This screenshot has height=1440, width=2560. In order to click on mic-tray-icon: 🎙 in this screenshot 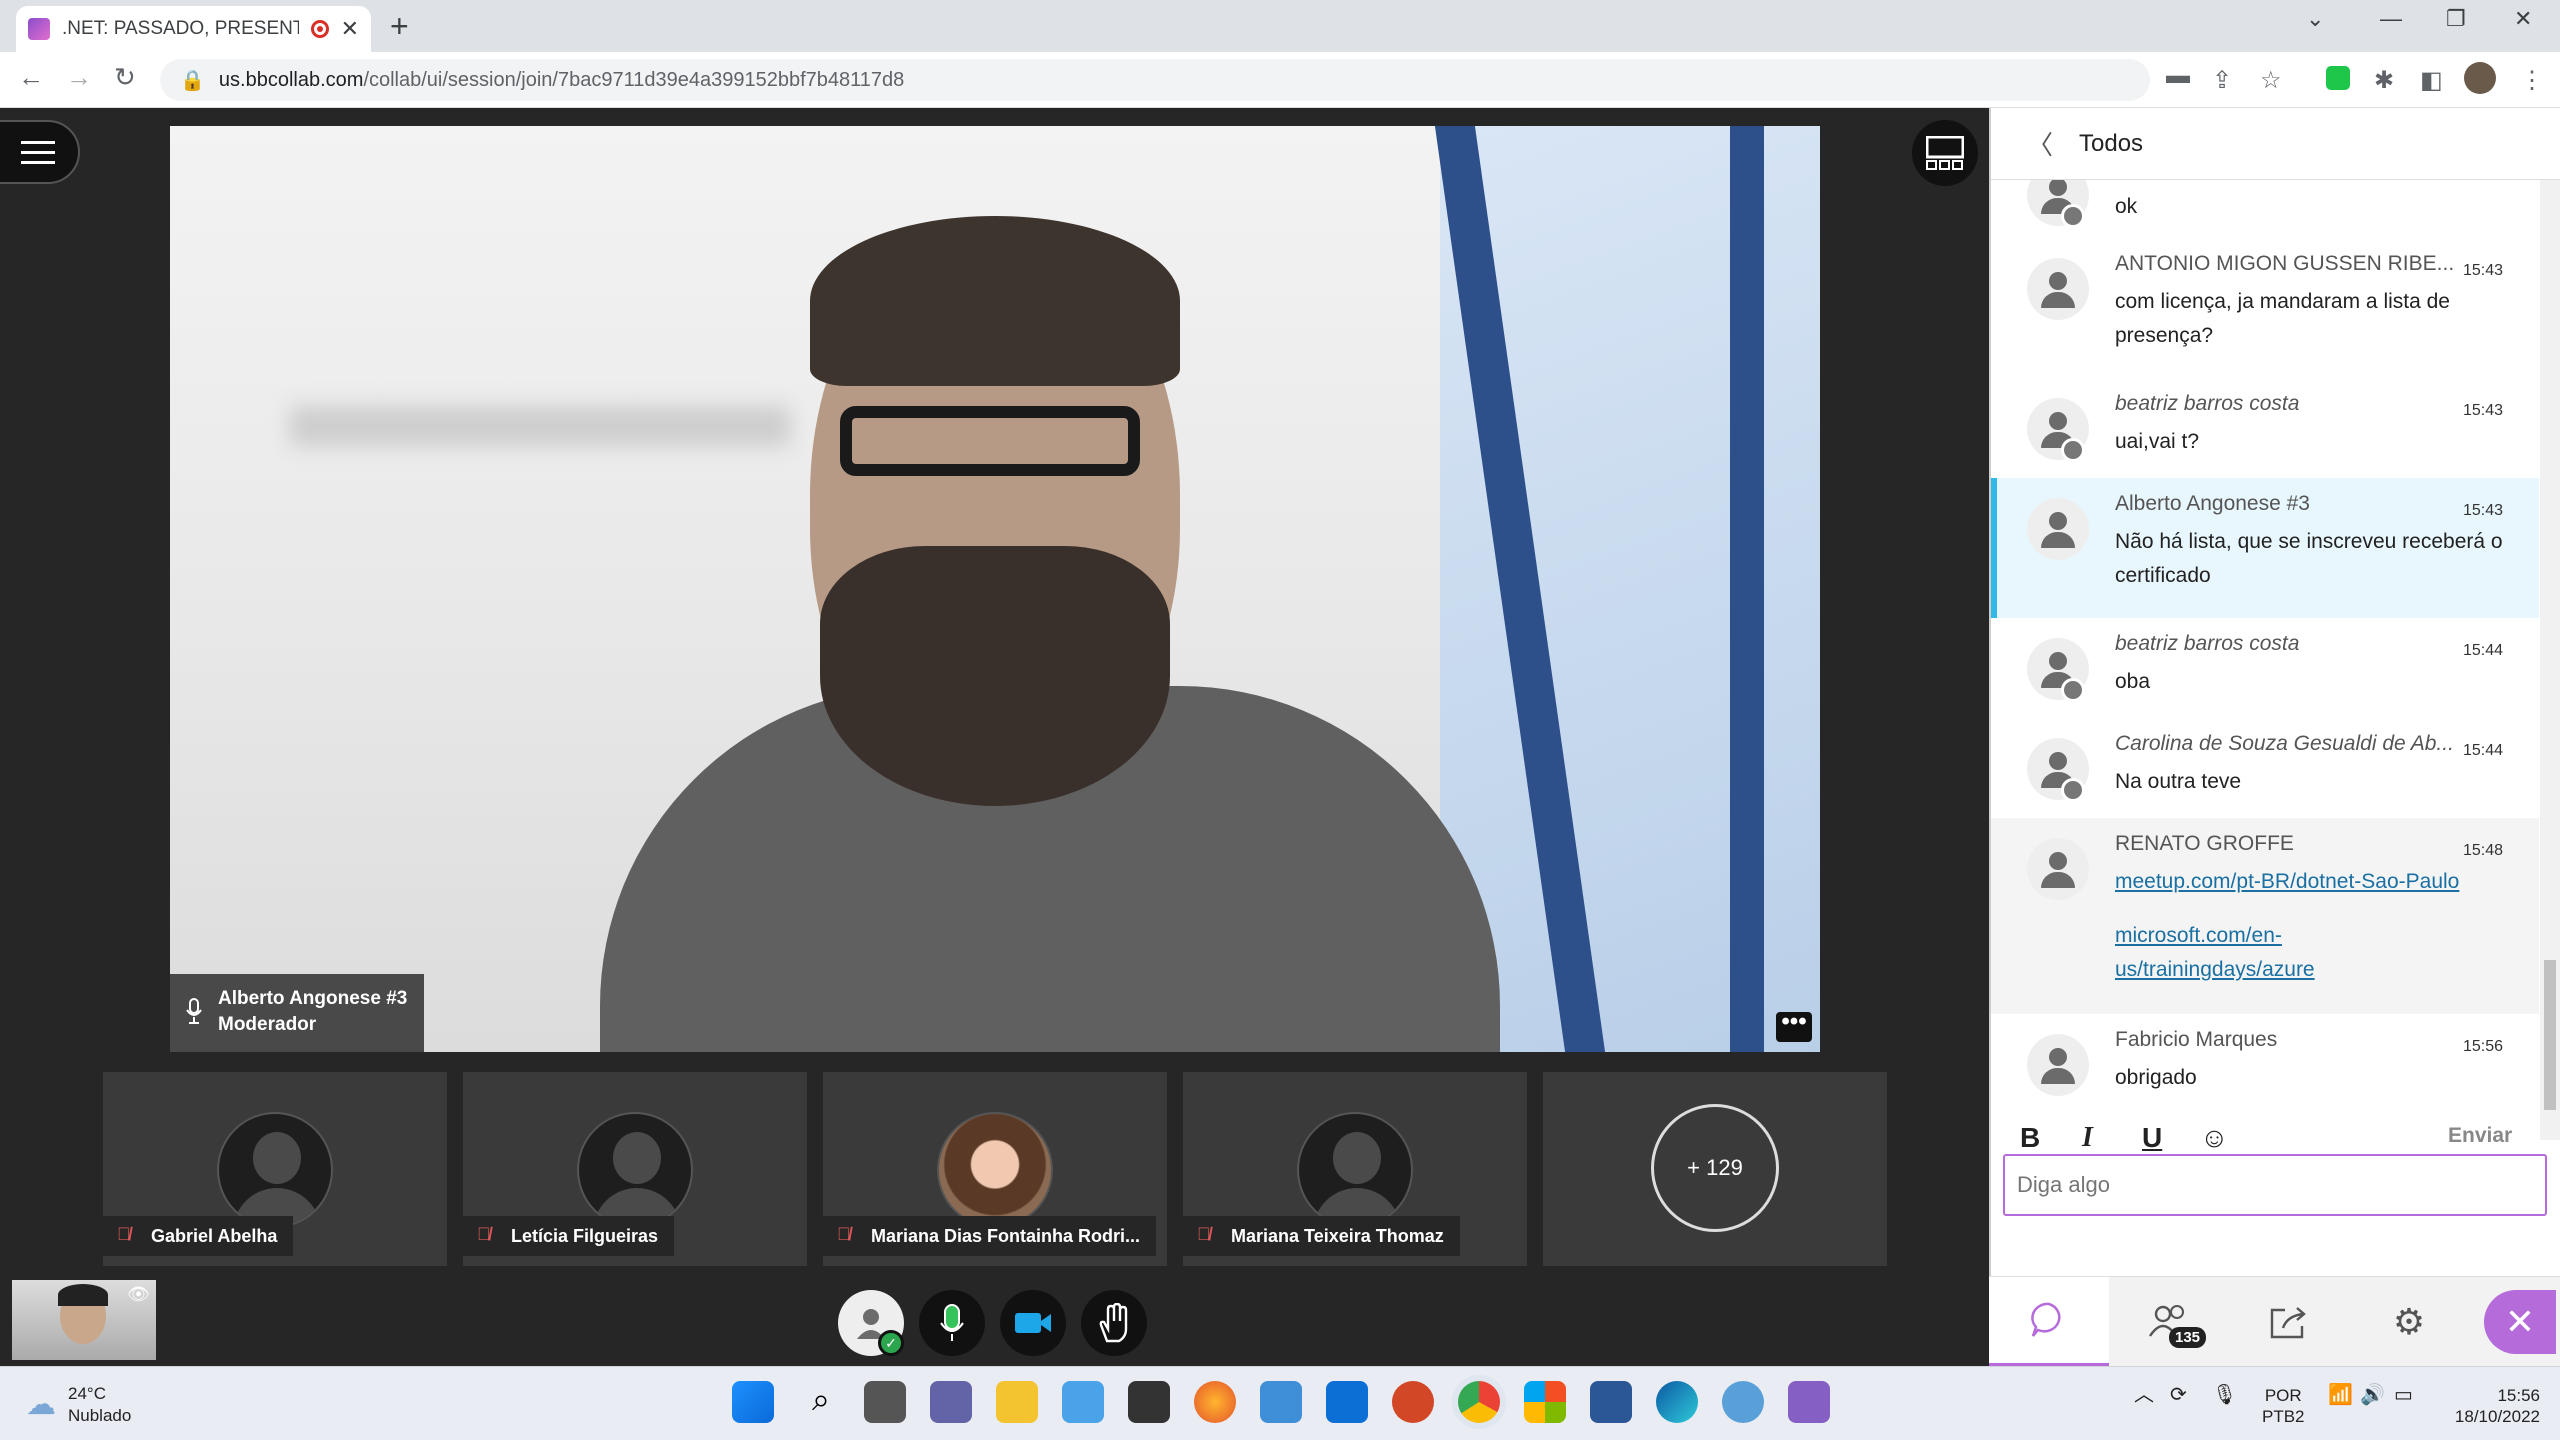, I will do `click(2224, 1395)`.